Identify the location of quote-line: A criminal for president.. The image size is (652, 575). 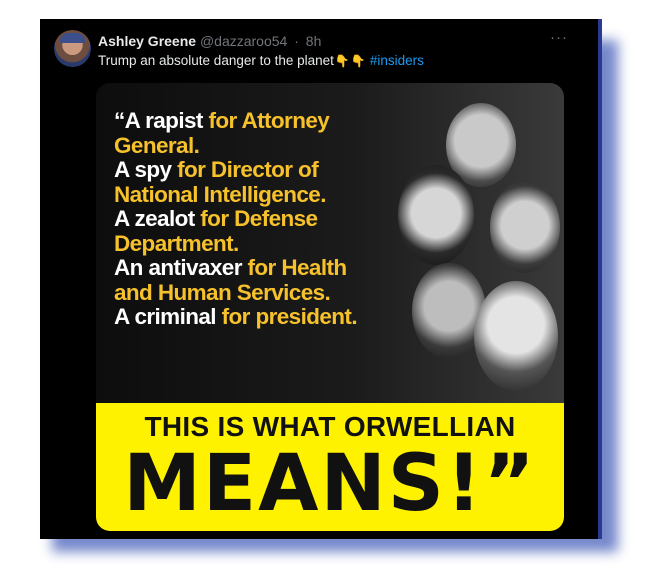
(236, 316).